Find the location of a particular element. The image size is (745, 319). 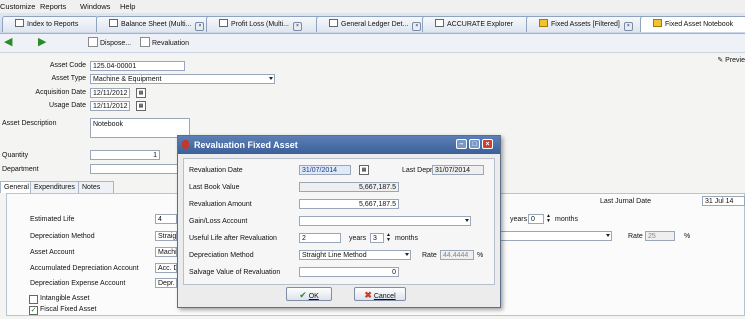

depreciation-method-label: Depreciation Method is located at coordinates (62, 236).